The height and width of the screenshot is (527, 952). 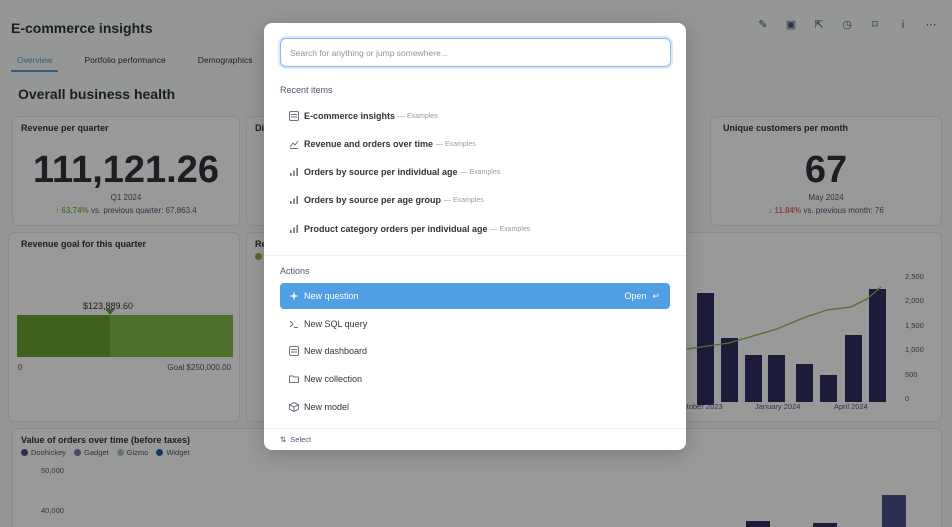 What do you see at coordinates (369, 144) in the screenshot?
I see `recent-item-name: Revenue and orders over time` at bounding box center [369, 144].